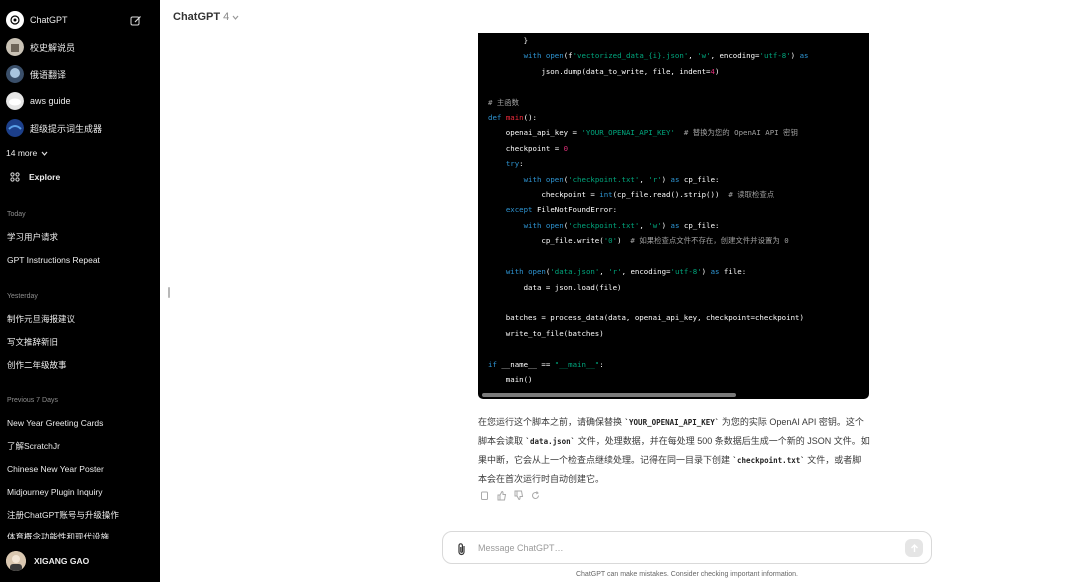 This screenshot has width=1080, height=582. Describe the element at coordinates (501, 494) in the screenshot. I see `thumbs-up-icon` at that location.